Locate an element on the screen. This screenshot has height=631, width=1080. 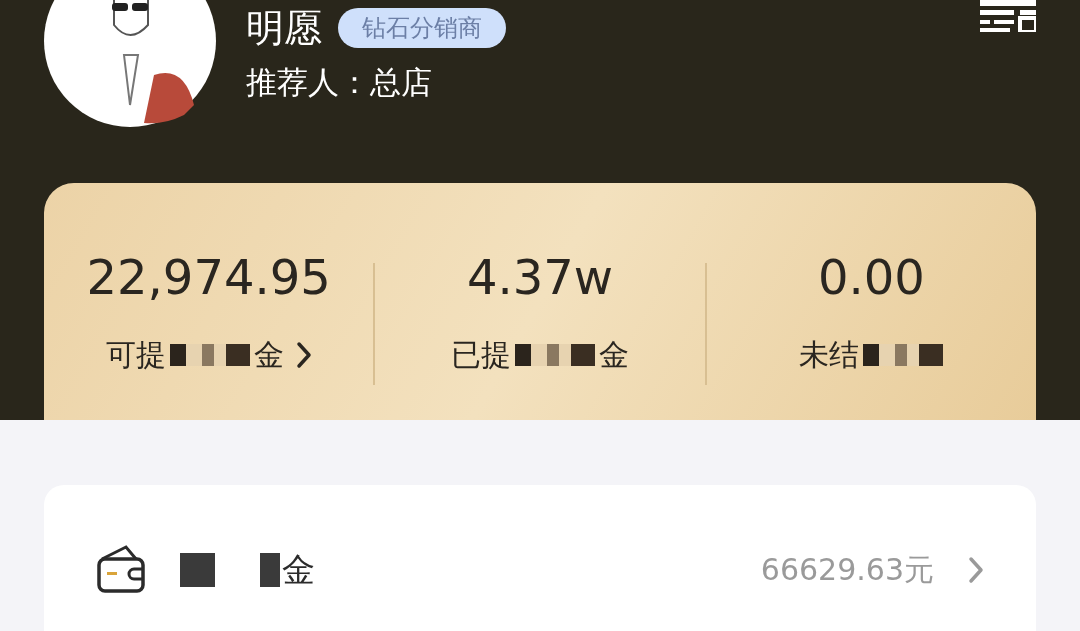
qr-code-icon is located at coordinates (1008, 16).